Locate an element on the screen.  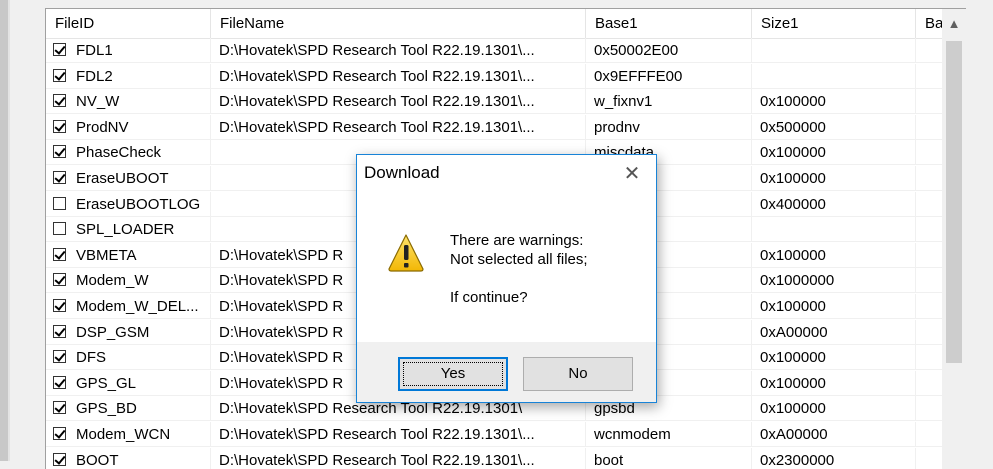
cell-text: 0x2300000 is located at coordinates (797, 460).